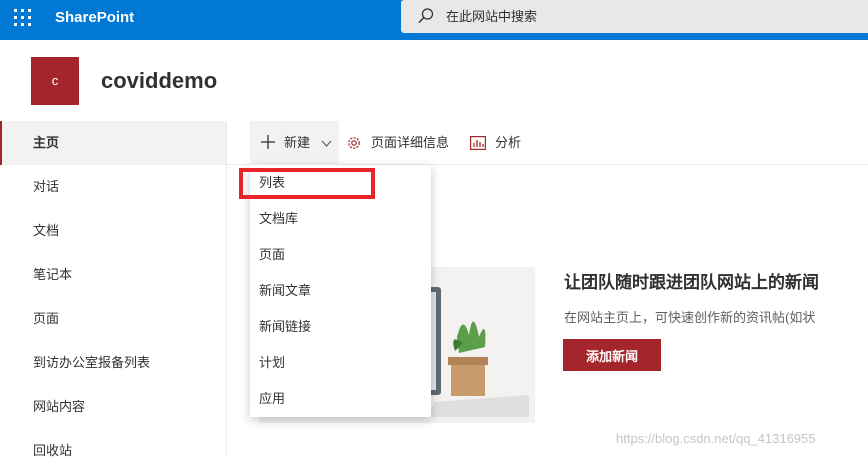 This screenshot has width=868, height=458. I want to click on analytics-icon, so click(478, 143).